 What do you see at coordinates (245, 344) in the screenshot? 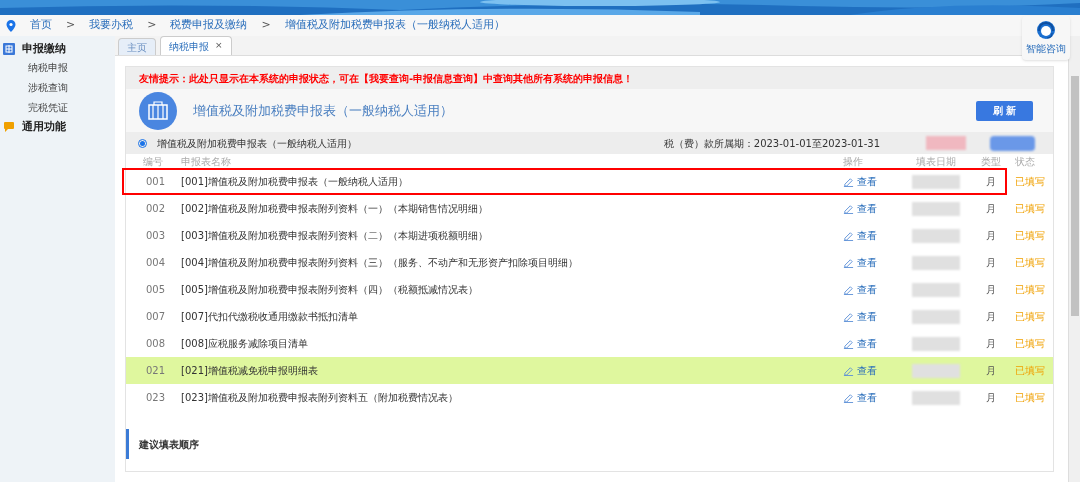
I see `table-cell-text: [008]应税服务减除项目清单` at bounding box center [245, 344].